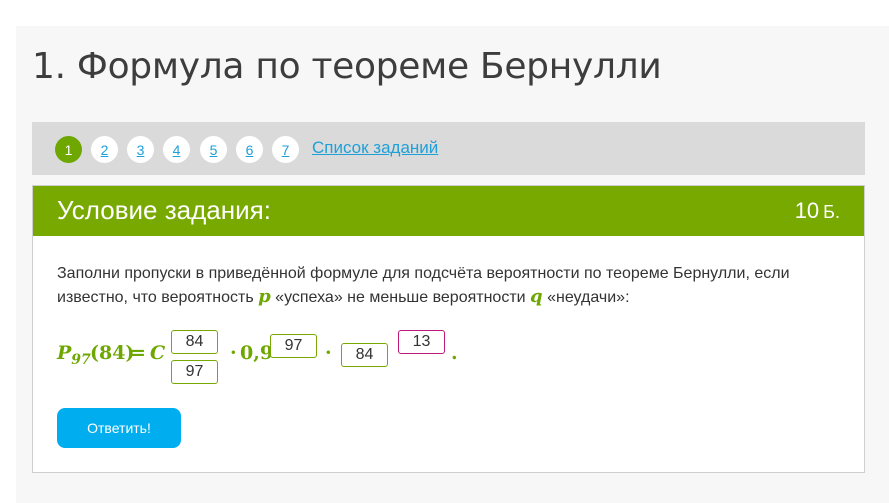  What do you see at coordinates (112, 353) in the screenshot?
I see `formula-argument: (84)` at bounding box center [112, 353].